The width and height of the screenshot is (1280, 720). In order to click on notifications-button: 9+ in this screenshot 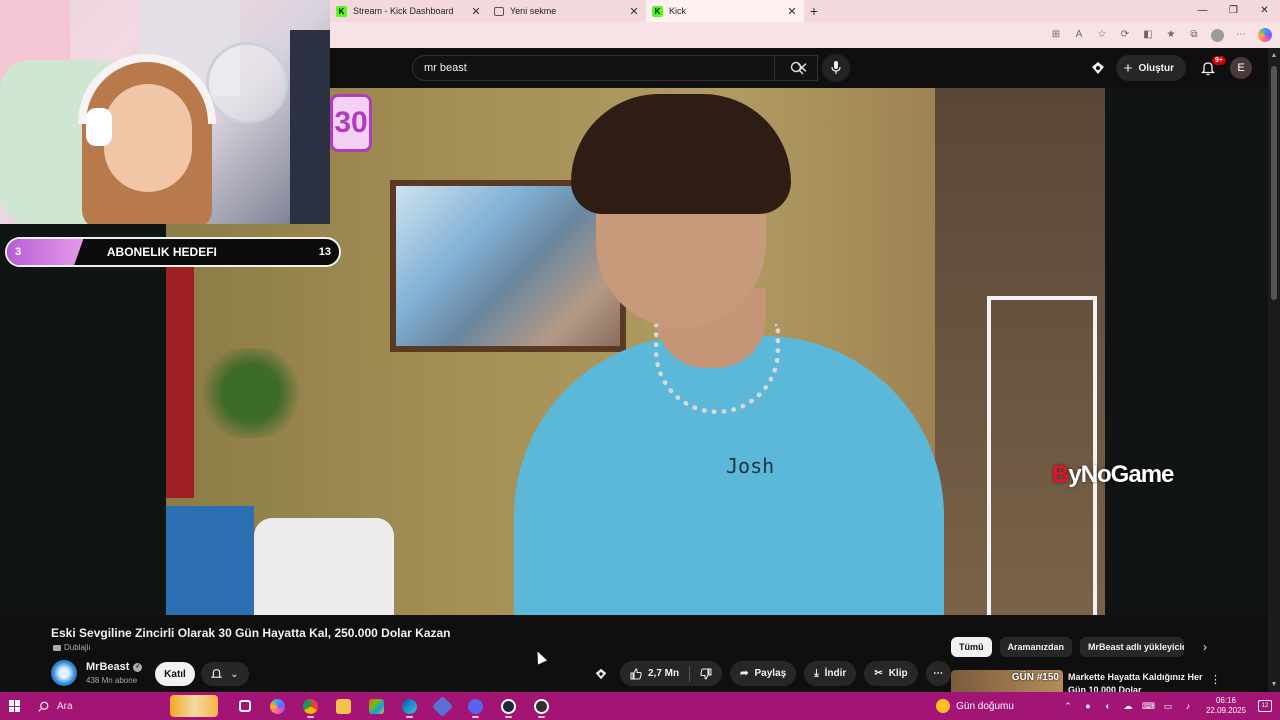, I will do `click(1211, 68)`.